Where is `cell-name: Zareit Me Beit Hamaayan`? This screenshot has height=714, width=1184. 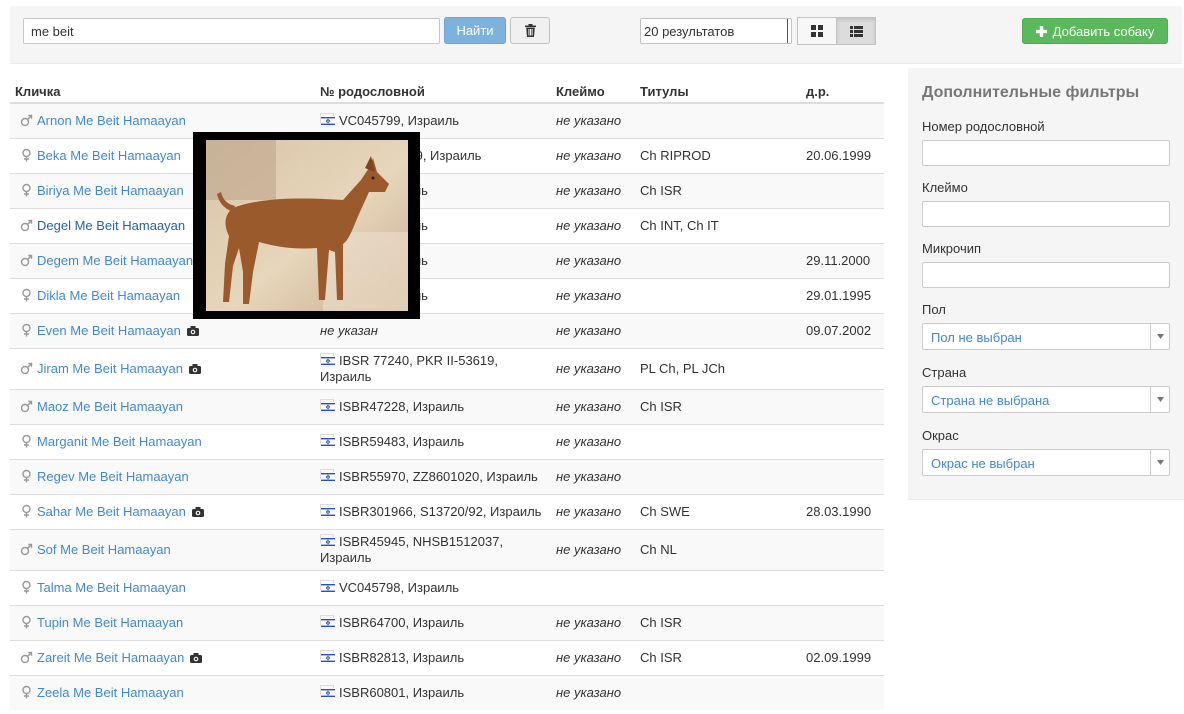 cell-name: Zareit Me Beit Hamaayan is located at coordinates (162, 657).